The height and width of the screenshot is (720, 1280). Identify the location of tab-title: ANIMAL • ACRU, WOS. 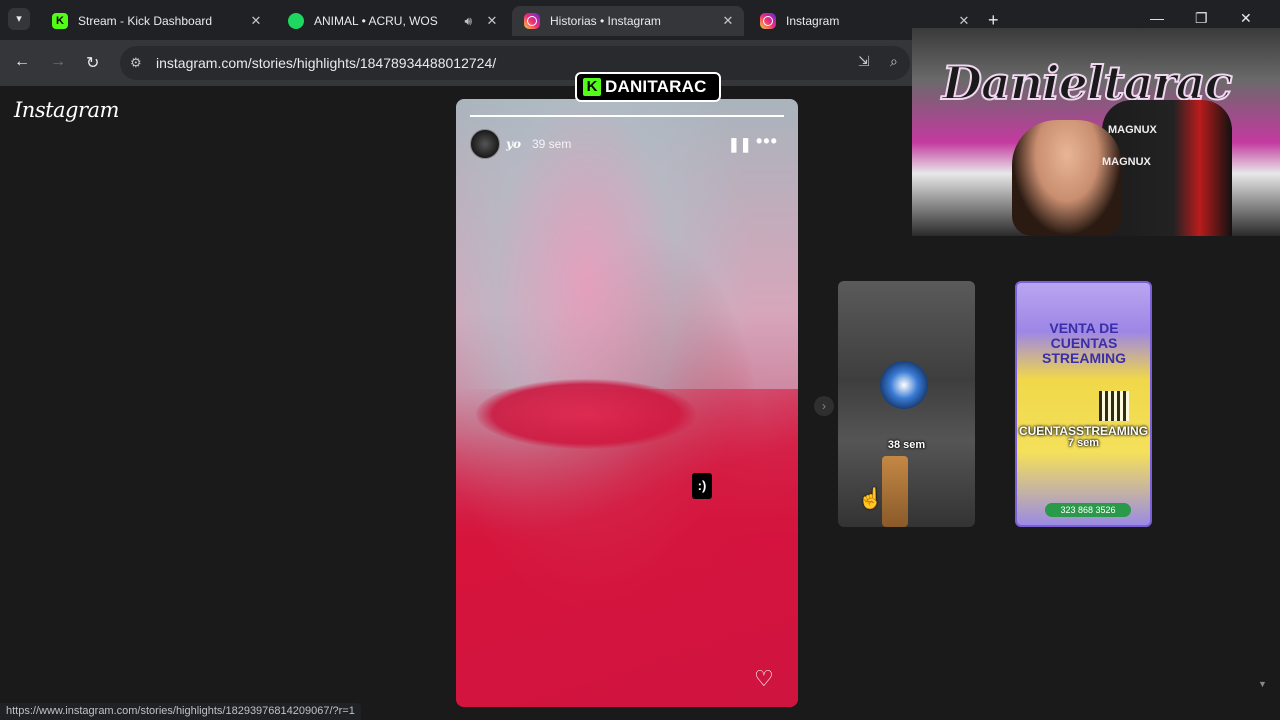
(376, 21).